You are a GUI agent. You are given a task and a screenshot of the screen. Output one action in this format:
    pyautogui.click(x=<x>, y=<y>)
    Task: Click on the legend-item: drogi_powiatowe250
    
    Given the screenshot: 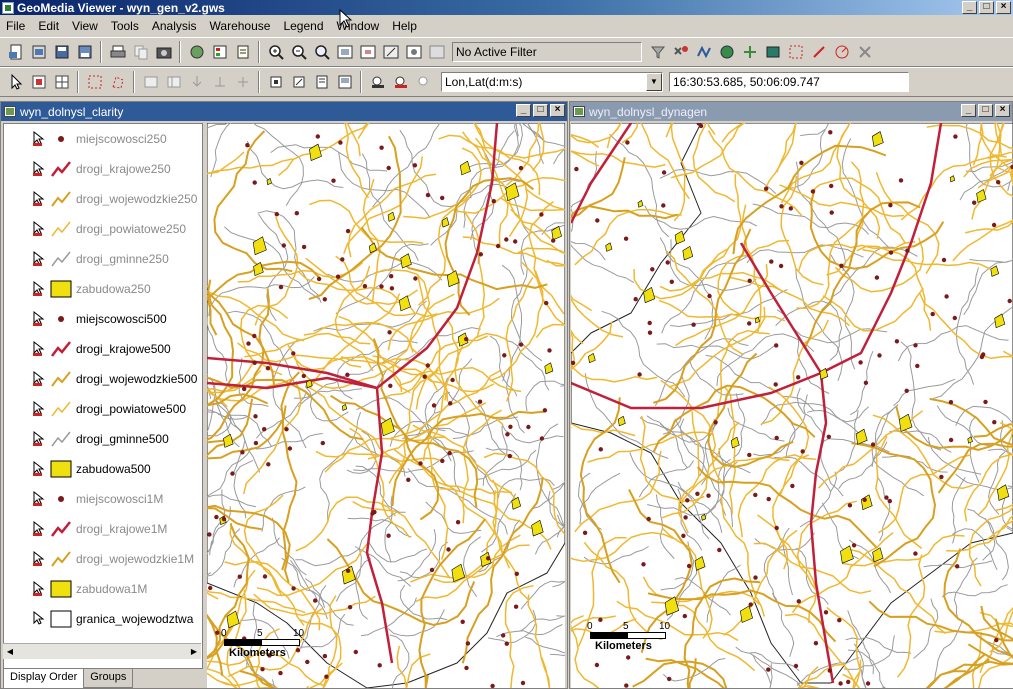 What is the action you would take?
    pyautogui.click(x=103, y=229)
    